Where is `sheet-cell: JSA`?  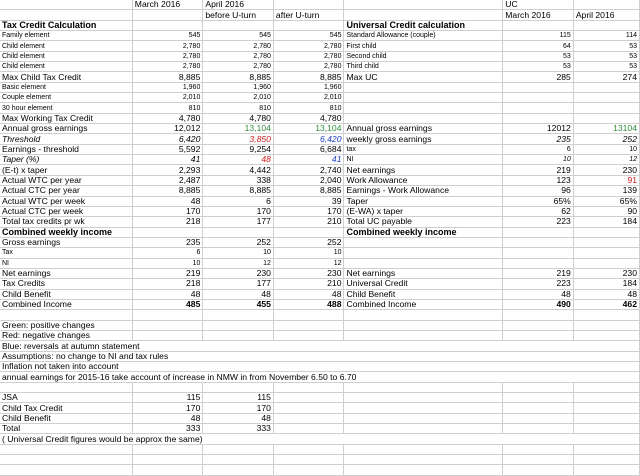
sheet-cell: JSA is located at coordinates (66, 398).